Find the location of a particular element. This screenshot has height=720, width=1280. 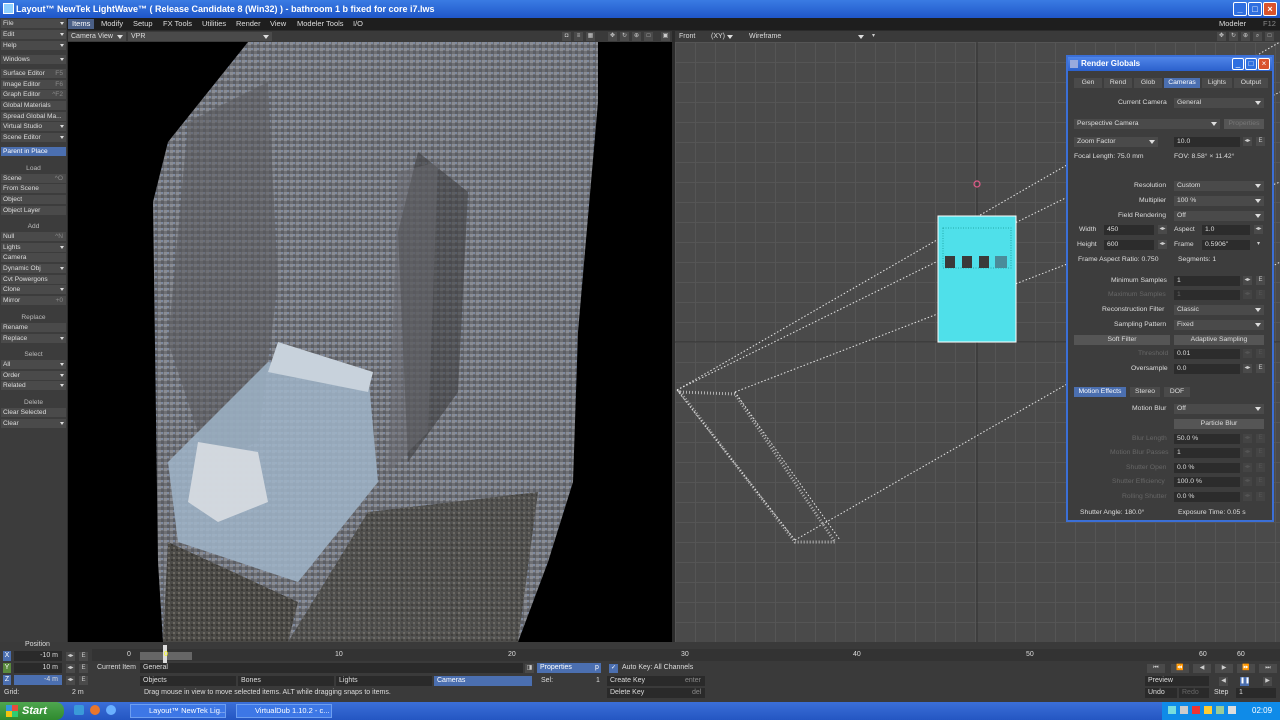

shutter-efficiency-field: 100.0 % is located at coordinates (1207, 482).